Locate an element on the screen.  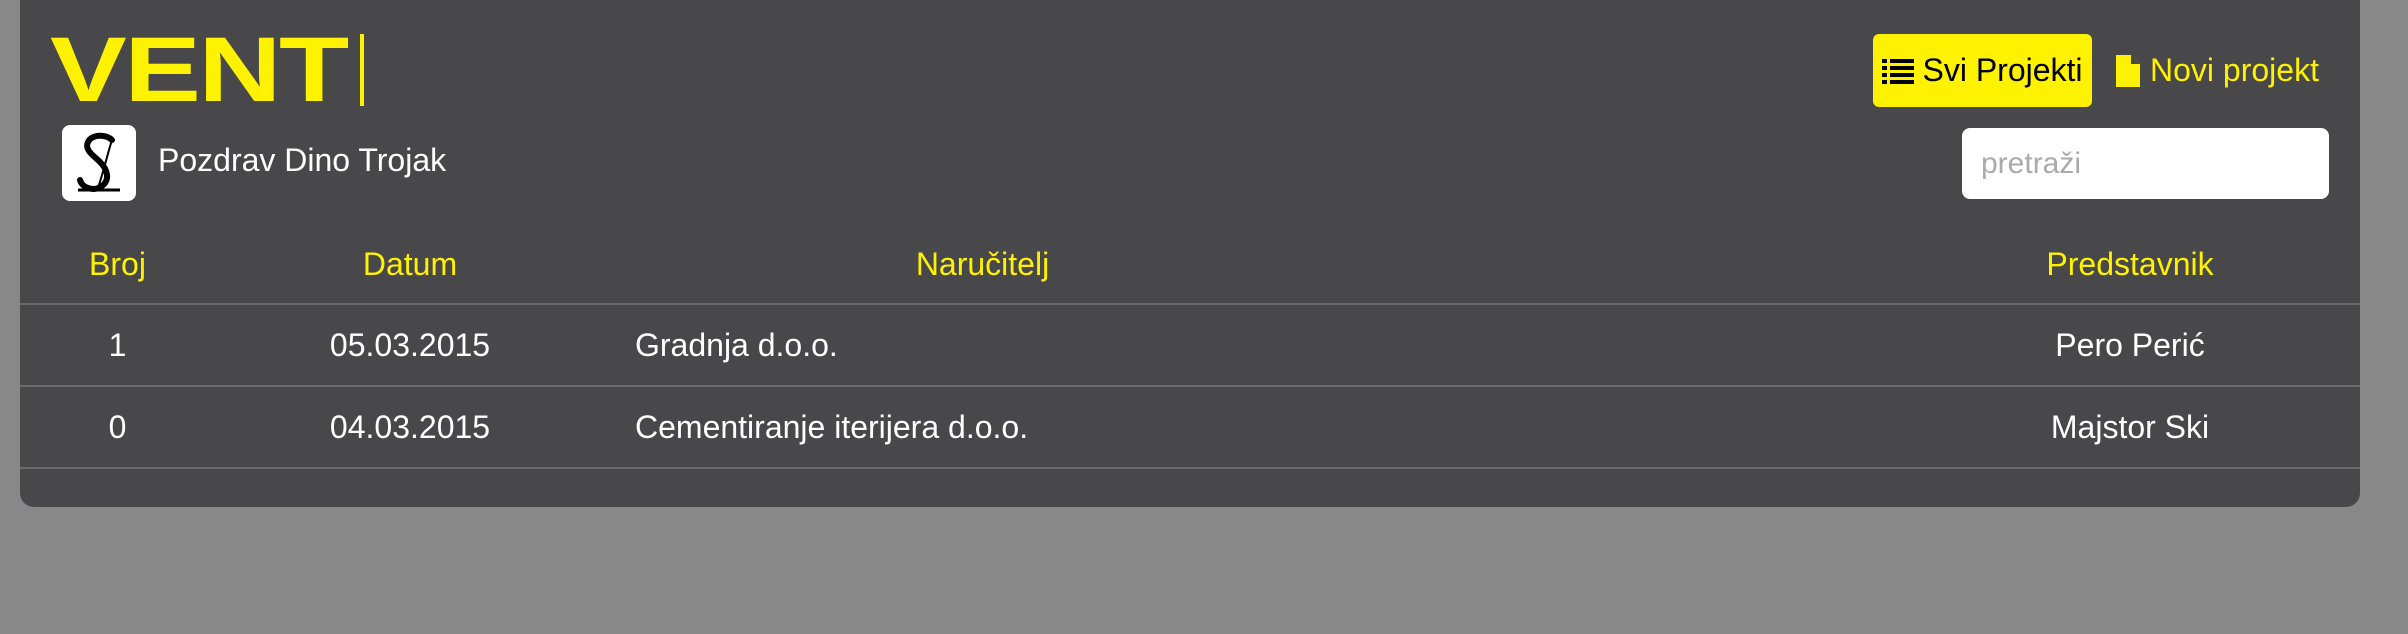
table-row: 1 05.03.2015 Gradnja d.o.o. Pero Perić is located at coordinates (1190, 345).